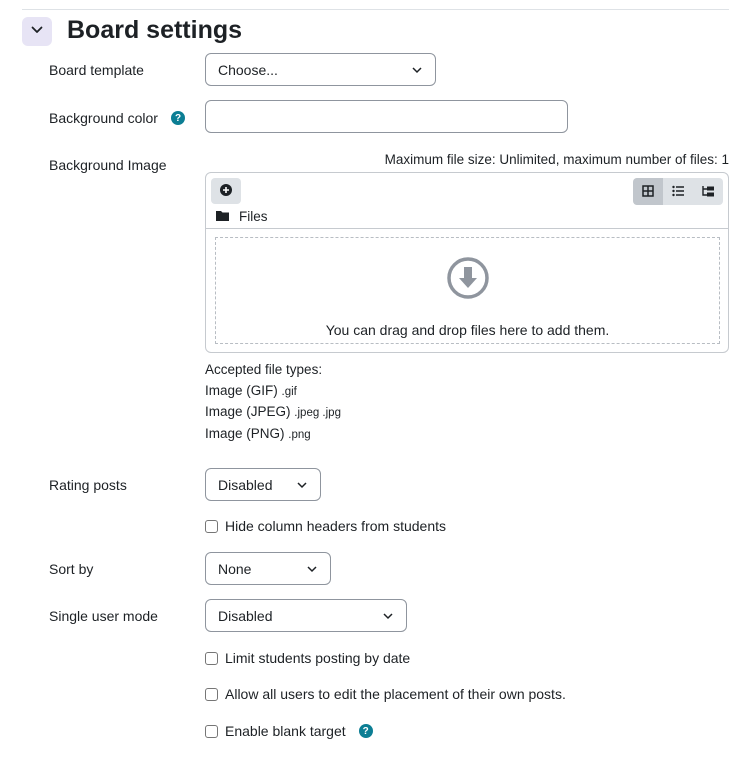 This screenshot has height=761, width=751. I want to click on file-type-gif: Image (GIF) .gif, so click(251, 390).